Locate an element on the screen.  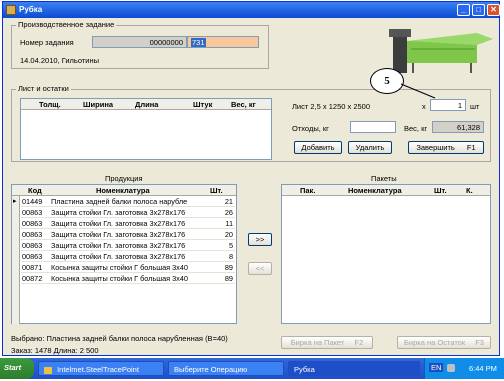
sheet-qty-unit: шт is located at coordinates (475, 106).